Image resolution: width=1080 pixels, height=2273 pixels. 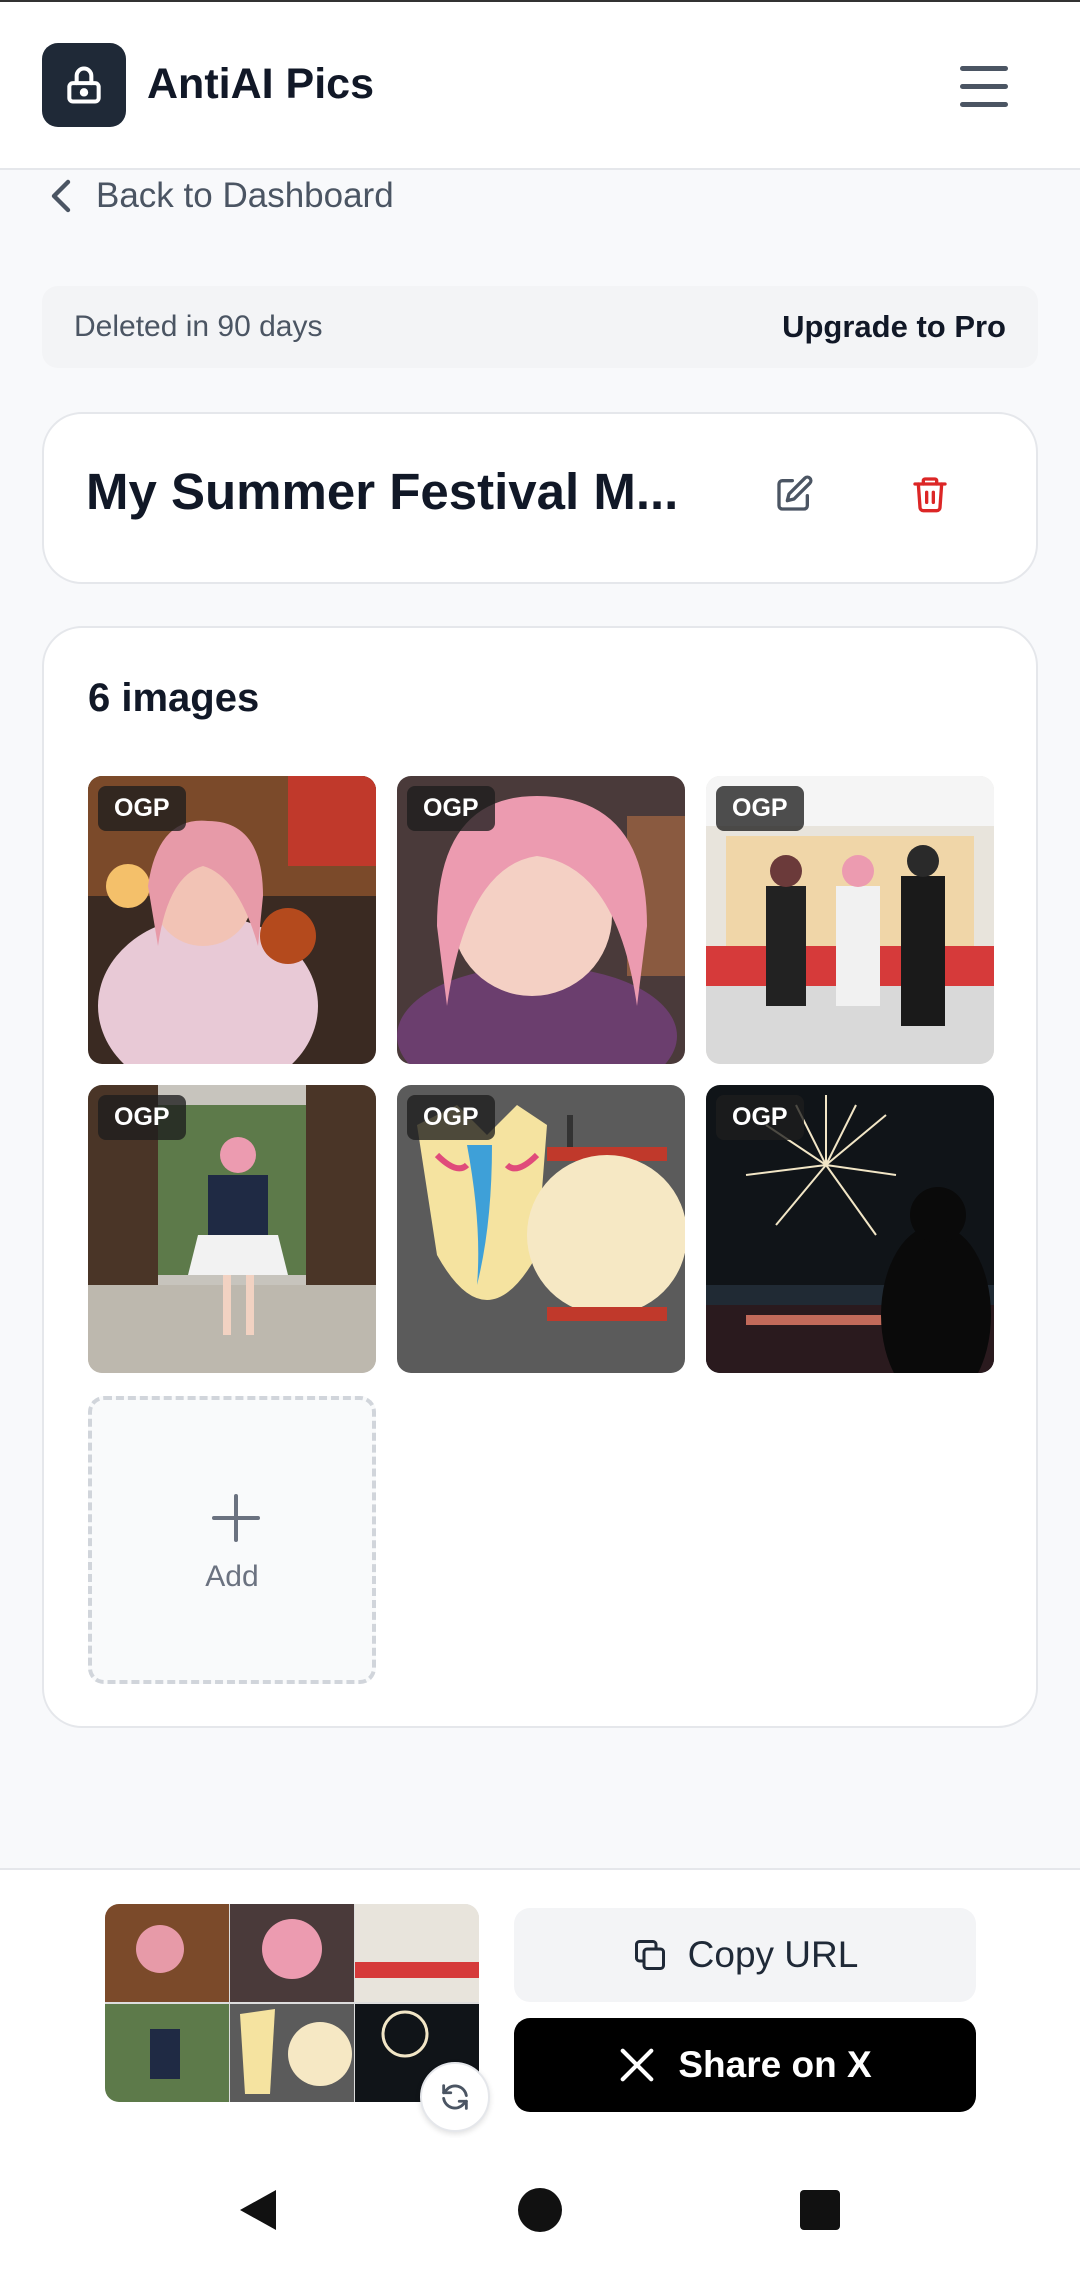 What do you see at coordinates (232, 1576) in the screenshot?
I see `add-label: Add` at bounding box center [232, 1576].